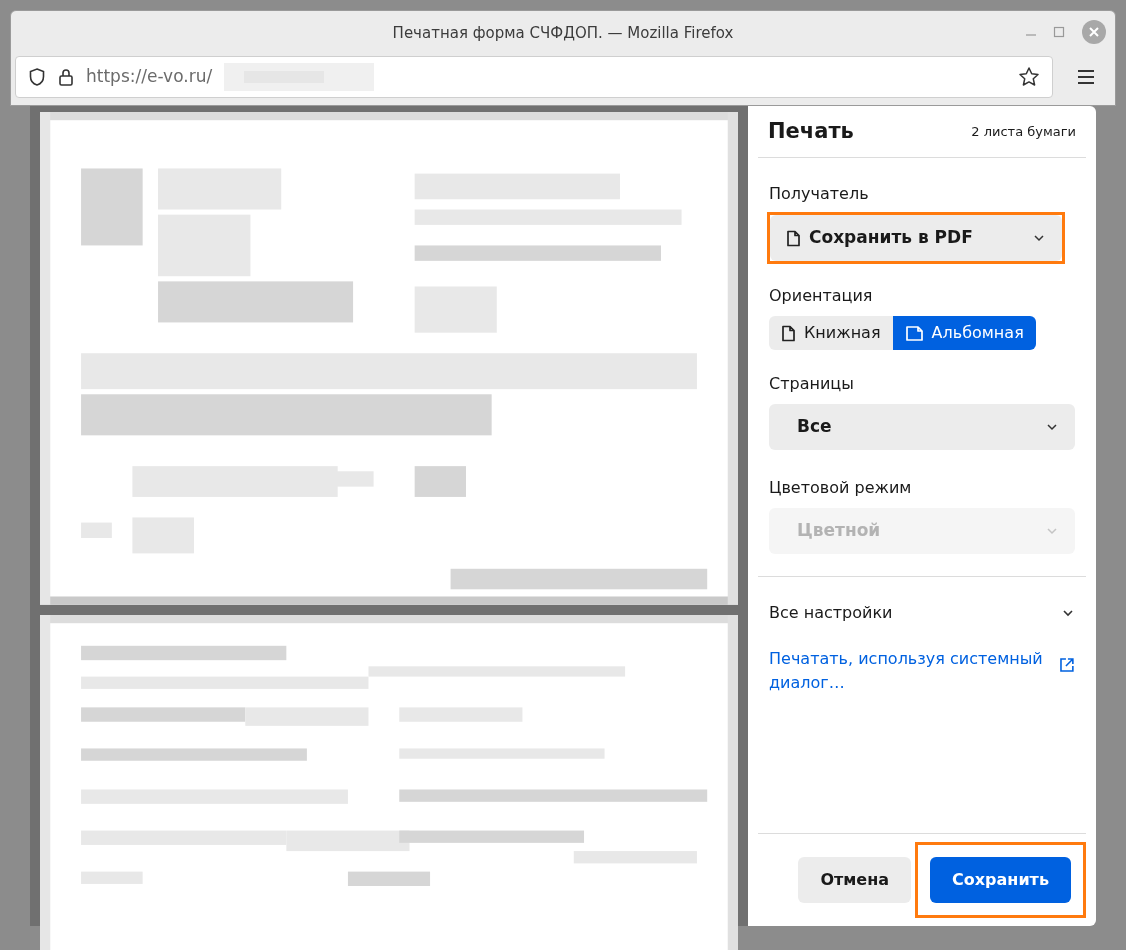 This screenshot has height=950, width=1126. What do you see at coordinates (1000, 880) in the screenshot?
I see `save-button: Сохранить` at bounding box center [1000, 880].